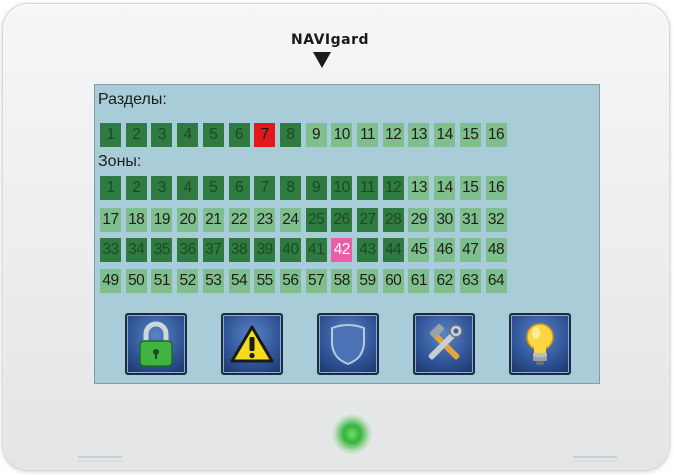  What do you see at coordinates (445, 281) in the screenshot?
I see `zone-cell-62: 62` at bounding box center [445, 281].